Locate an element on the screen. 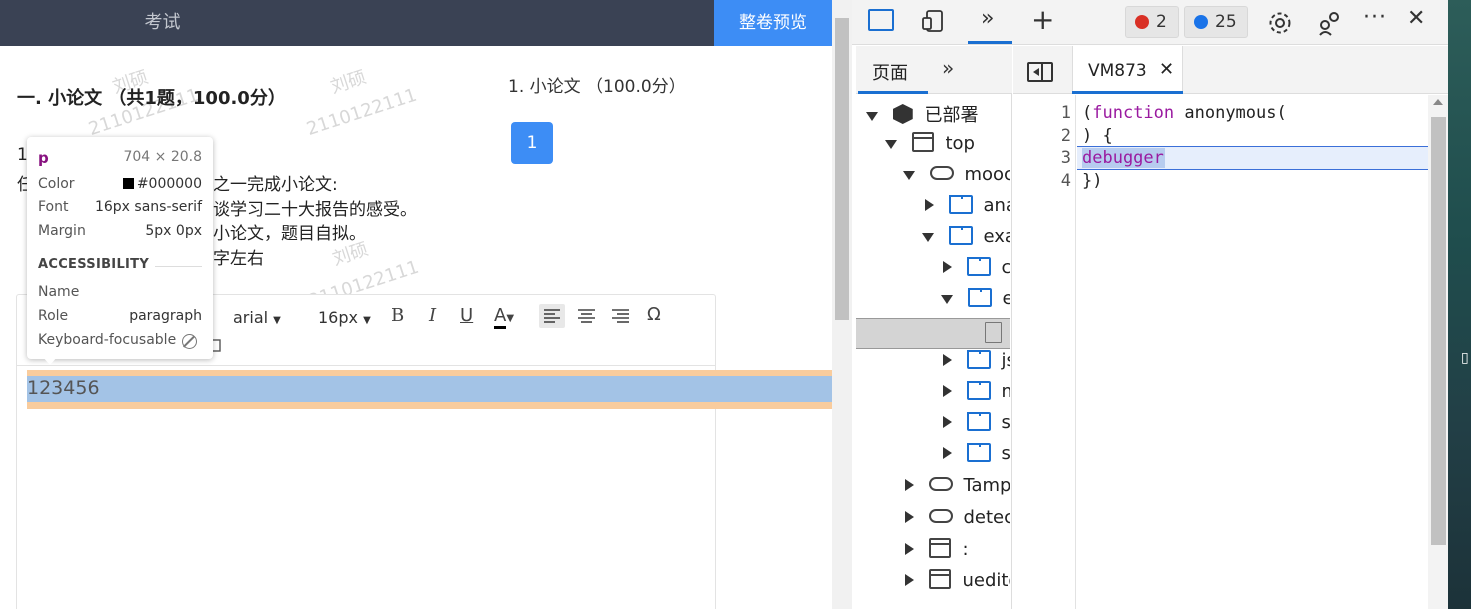  tooltip-divider is located at coordinates (178, 266).